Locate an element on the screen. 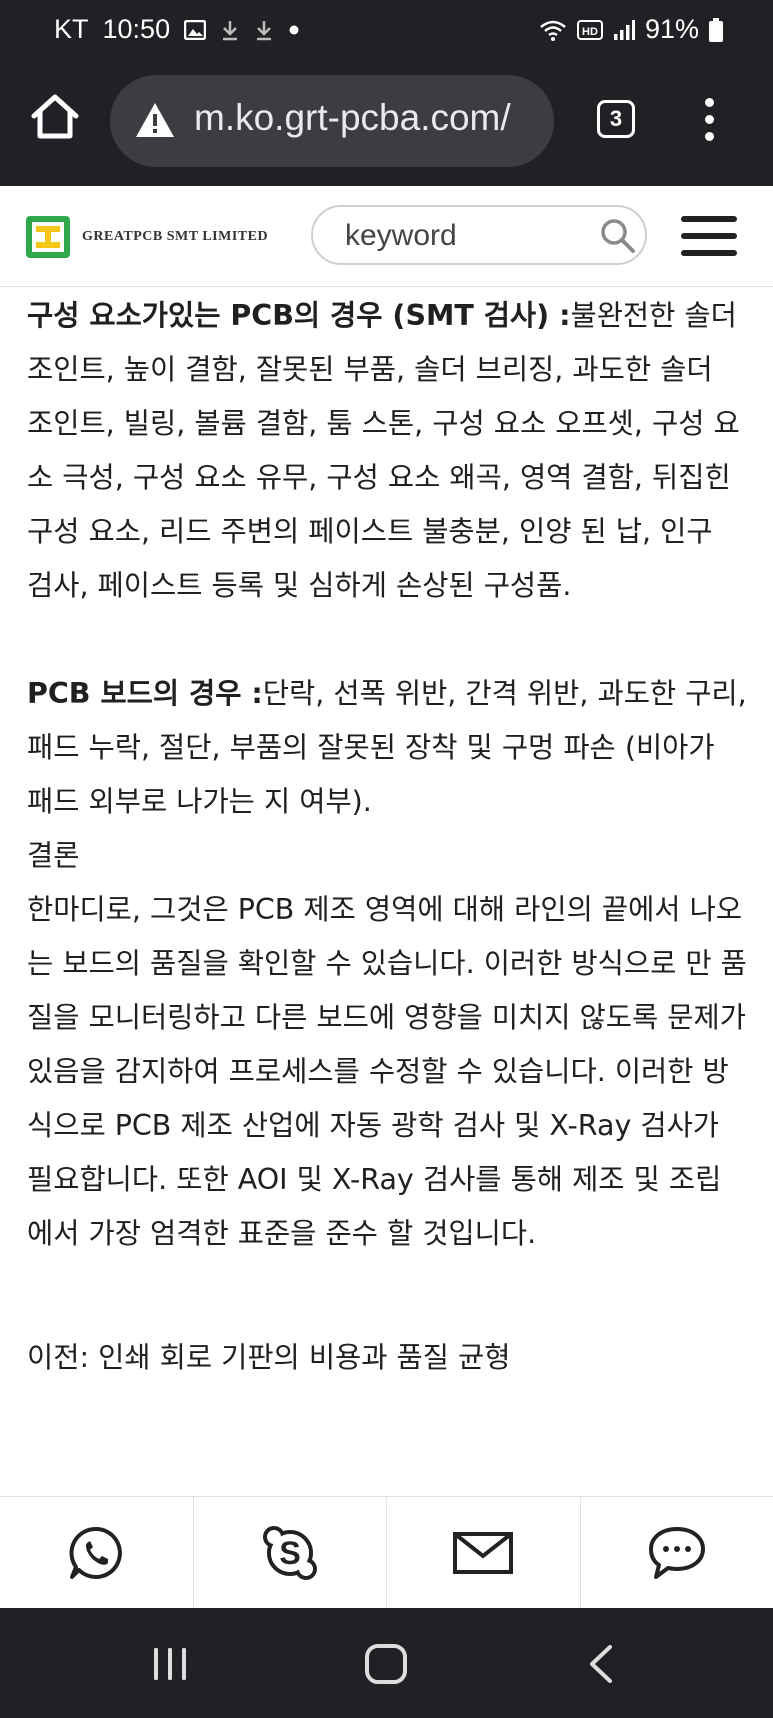 Image resolution: width=773 pixels, height=1718 pixels. skype-icon: S is located at coordinates (289, 1553).